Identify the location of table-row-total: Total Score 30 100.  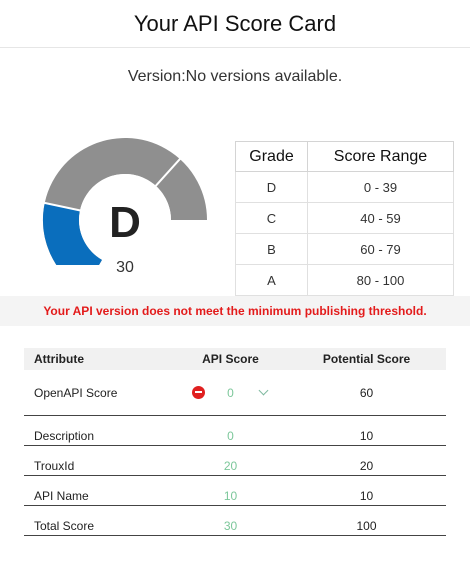
(235, 521).